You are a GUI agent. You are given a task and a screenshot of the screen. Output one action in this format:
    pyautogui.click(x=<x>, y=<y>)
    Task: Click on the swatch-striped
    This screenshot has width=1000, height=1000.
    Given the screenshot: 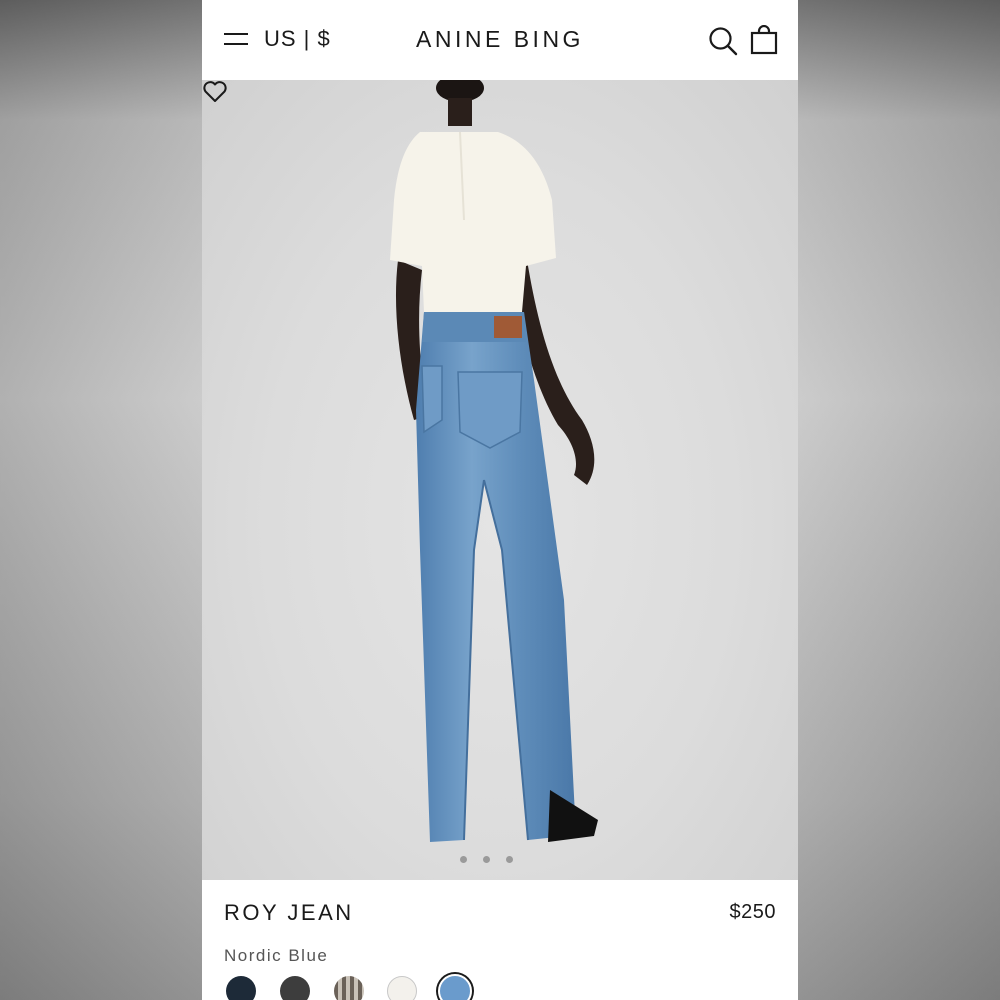 What is the action you would take?
    pyautogui.click(x=349, y=988)
    